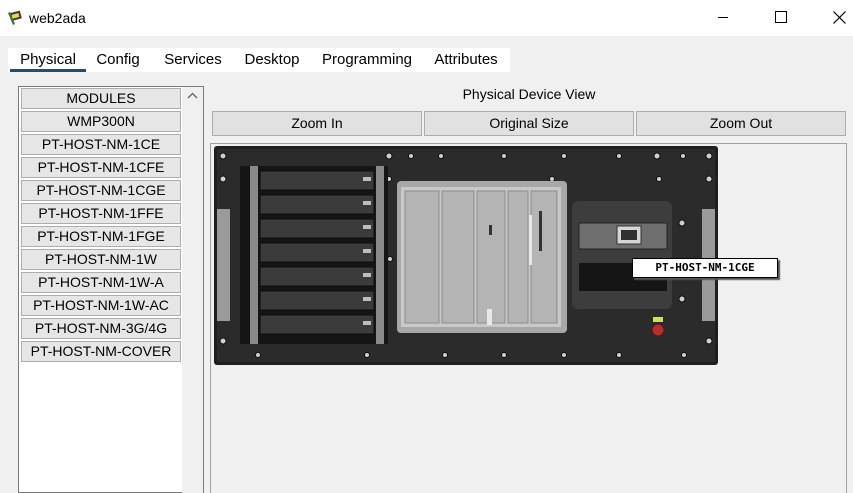 The width and height of the screenshot is (853, 493). I want to click on tab-programming: Programming, so click(367, 60).